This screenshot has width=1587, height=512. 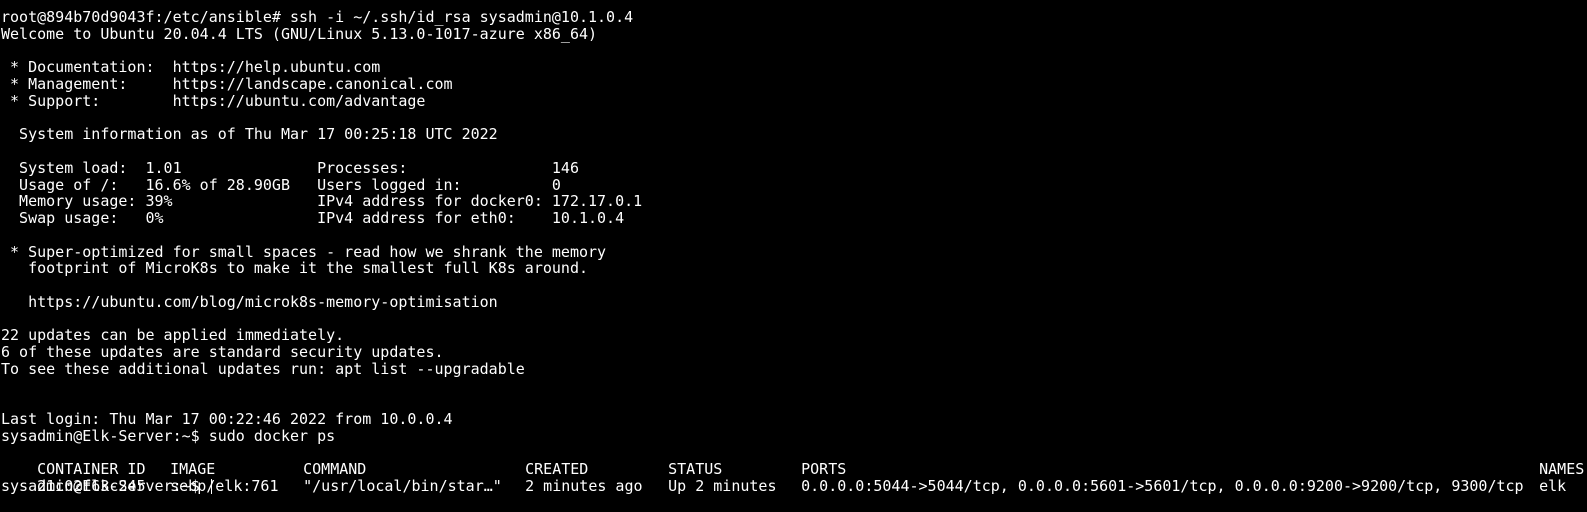 What do you see at coordinates (1553, 486) in the screenshot?
I see `cell-names: elk` at bounding box center [1553, 486].